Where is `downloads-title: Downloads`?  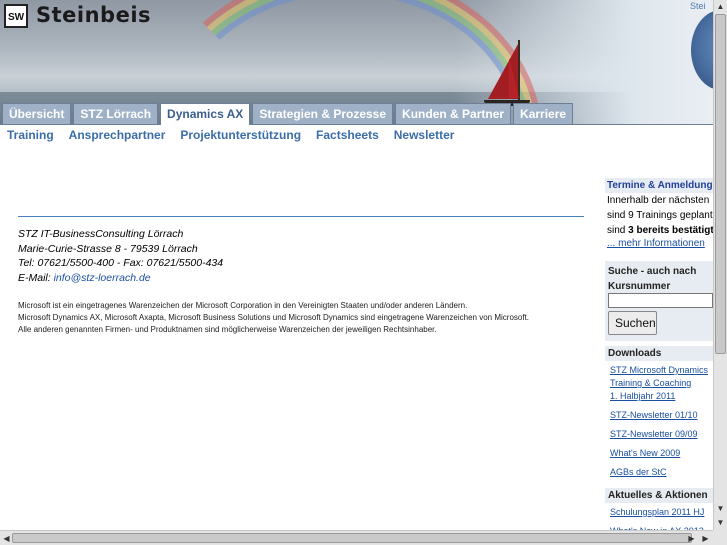
downloads-title: Downloads is located at coordinates (659, 353).